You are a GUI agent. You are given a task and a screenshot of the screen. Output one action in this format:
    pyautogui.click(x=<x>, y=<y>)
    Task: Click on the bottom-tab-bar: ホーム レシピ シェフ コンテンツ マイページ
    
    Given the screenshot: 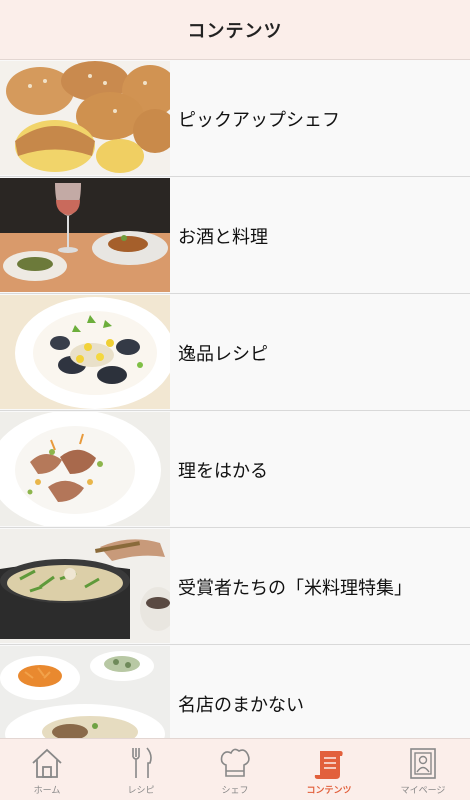 What is the action you would take?
    pyautogui.click(x=235, y=769)
    